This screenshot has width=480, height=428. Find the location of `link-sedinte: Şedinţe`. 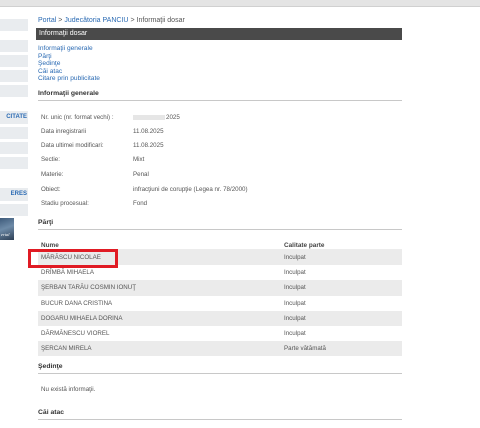

link-sedinte: Şedinţe is located at coordinates (69, 64).